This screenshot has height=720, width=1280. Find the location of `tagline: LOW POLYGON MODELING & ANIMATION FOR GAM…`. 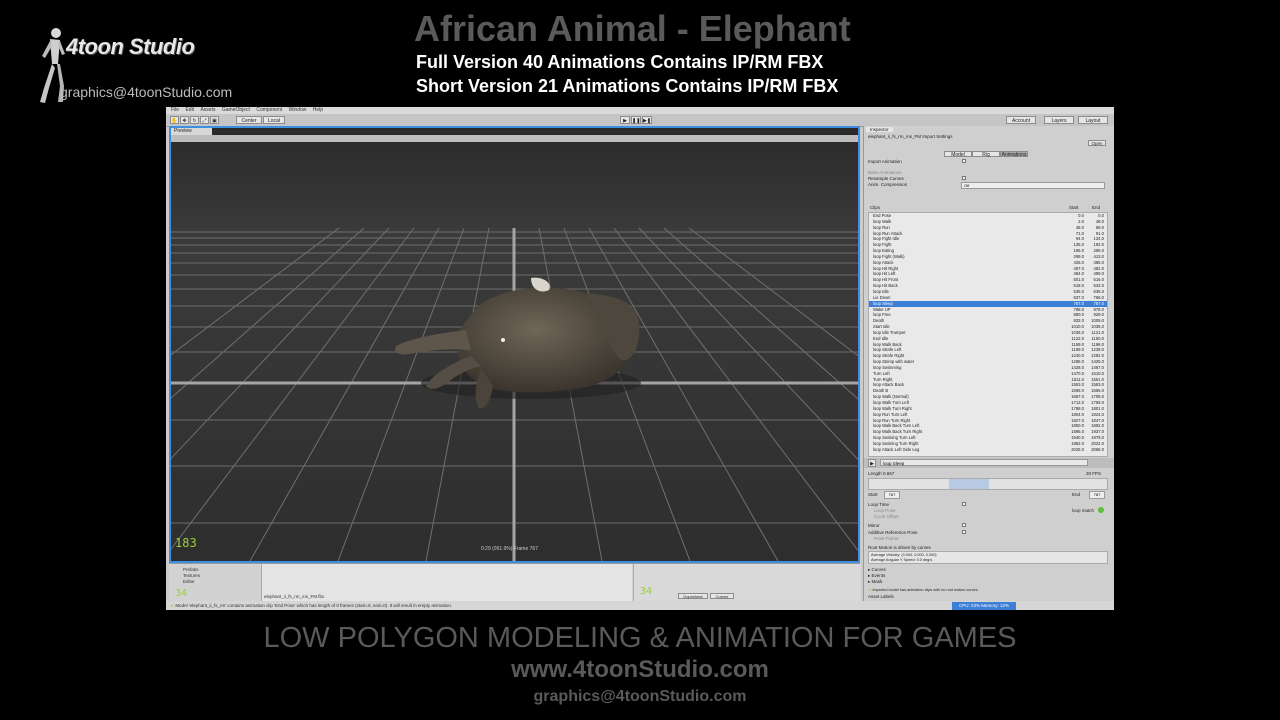

tagline: LOW POLYGON MODELING & ANIMATION FOR GAM… is located at coordinates (640, 638).